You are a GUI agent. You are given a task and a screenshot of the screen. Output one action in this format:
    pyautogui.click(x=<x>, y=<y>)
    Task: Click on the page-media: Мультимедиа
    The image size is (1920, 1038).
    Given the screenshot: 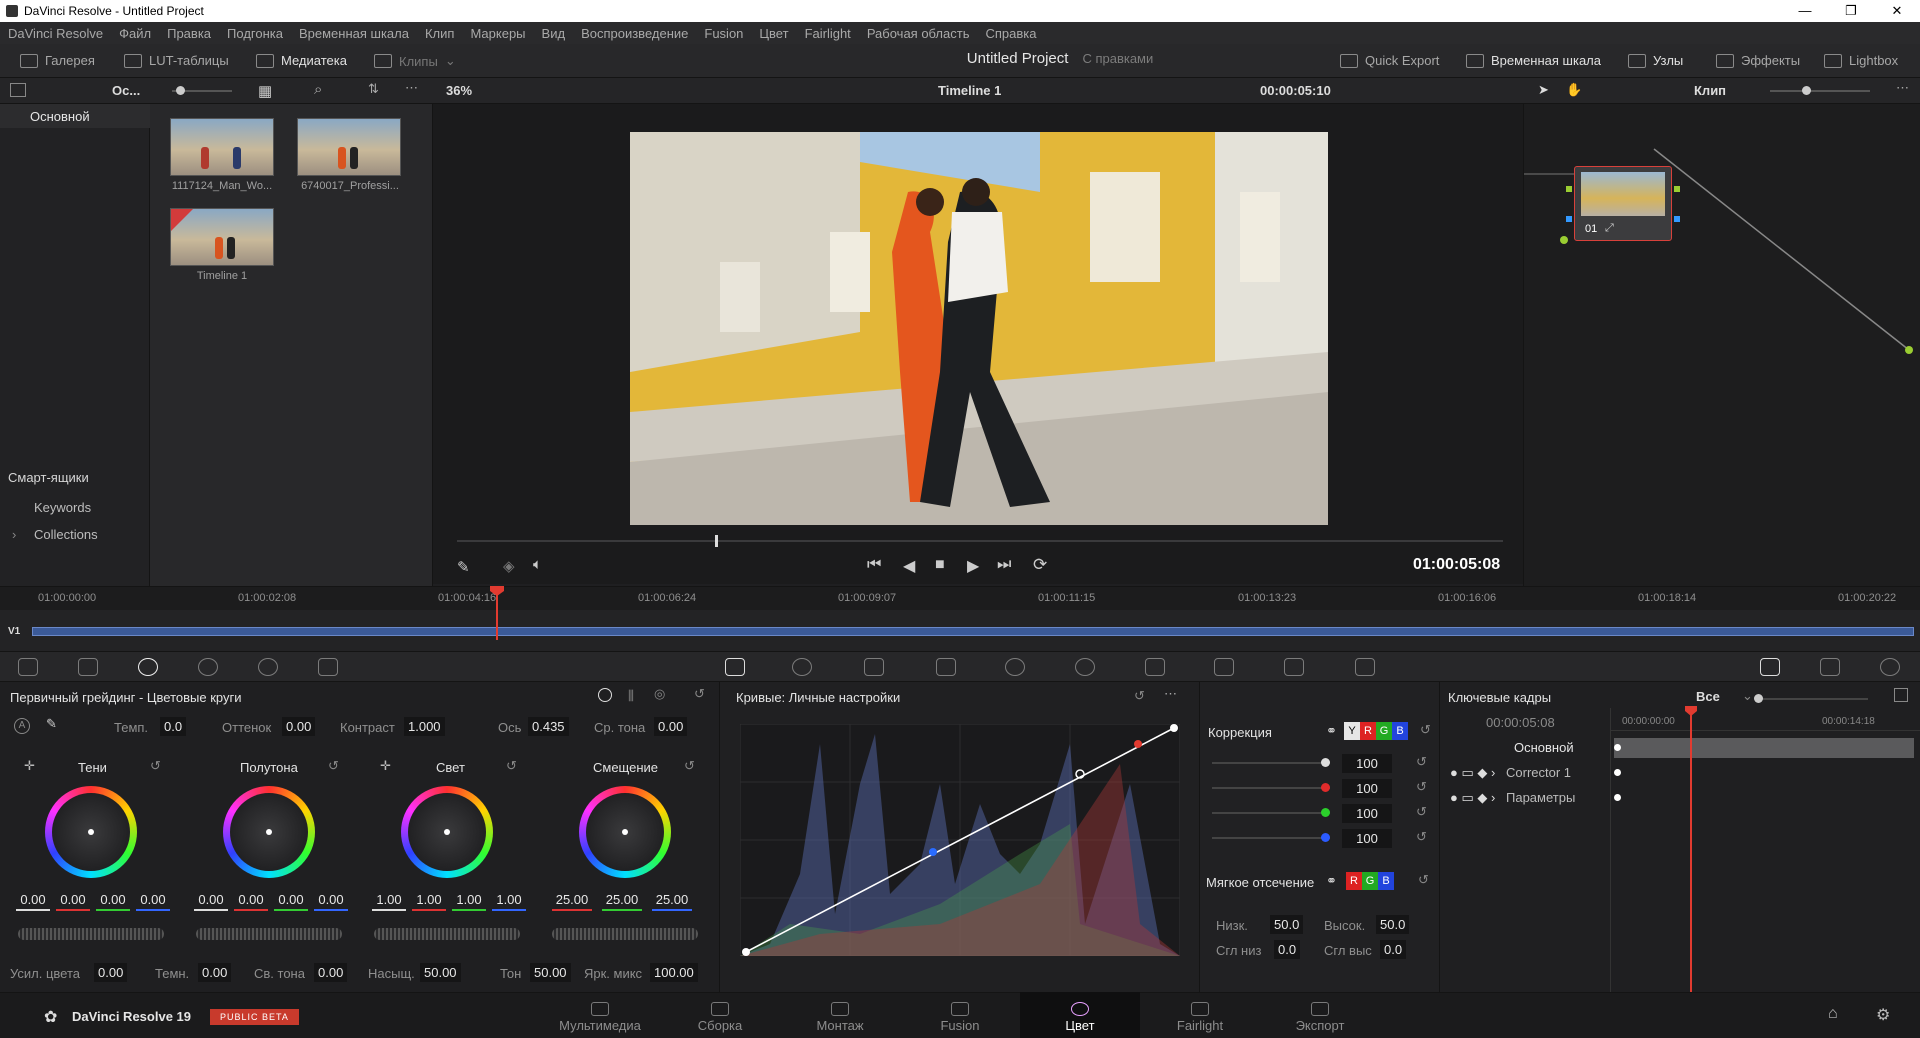 What is the action you would take?
    pyautogui.click(x=600, y=1015)
    